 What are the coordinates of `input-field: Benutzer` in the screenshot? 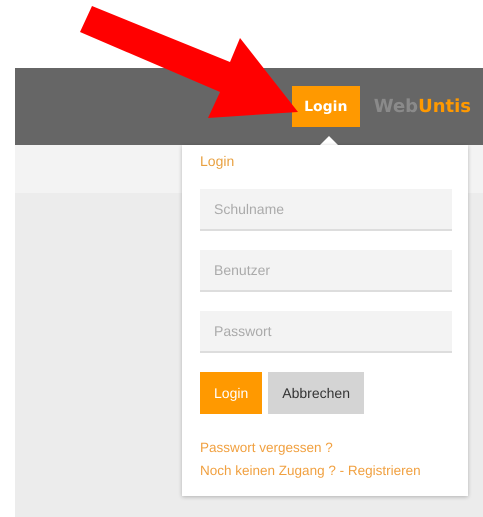 It's located at (326, 271).